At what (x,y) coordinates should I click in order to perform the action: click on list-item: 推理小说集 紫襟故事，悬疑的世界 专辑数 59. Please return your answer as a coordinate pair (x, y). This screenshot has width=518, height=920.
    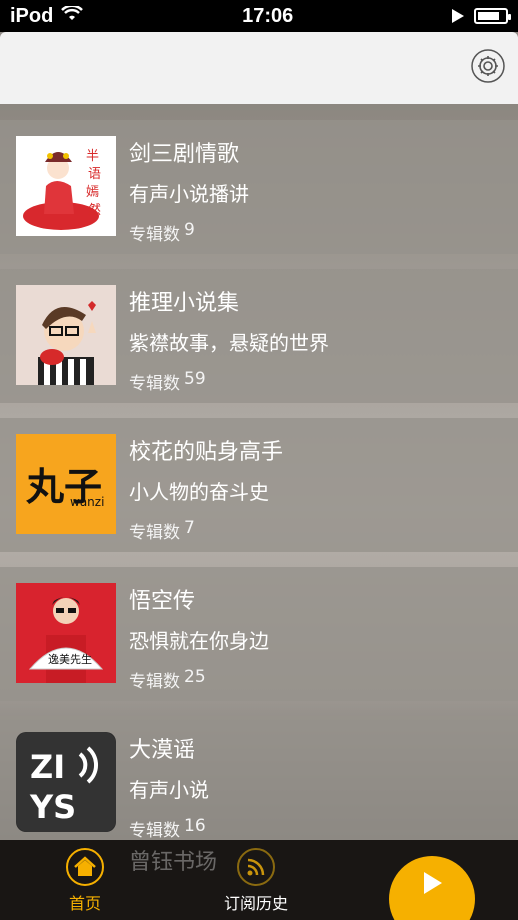
    Looking at the image, I should click on (259, 336).